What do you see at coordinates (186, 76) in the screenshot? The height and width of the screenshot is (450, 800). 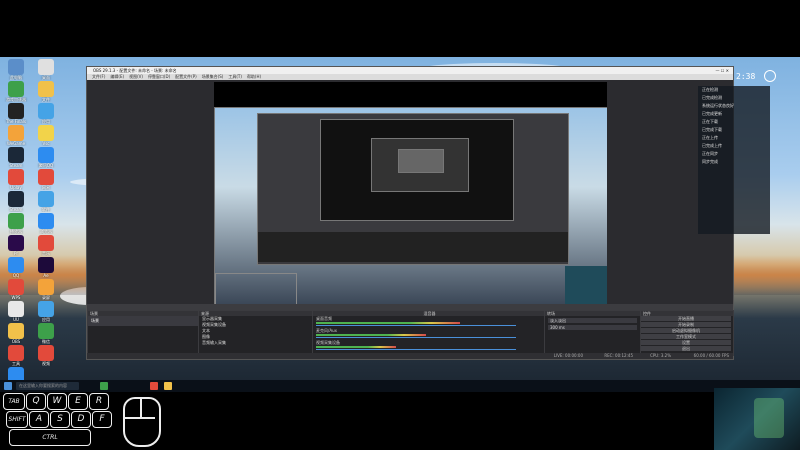 I see `menu-item: 配置文件(P)` at bounding box center [186, 76].